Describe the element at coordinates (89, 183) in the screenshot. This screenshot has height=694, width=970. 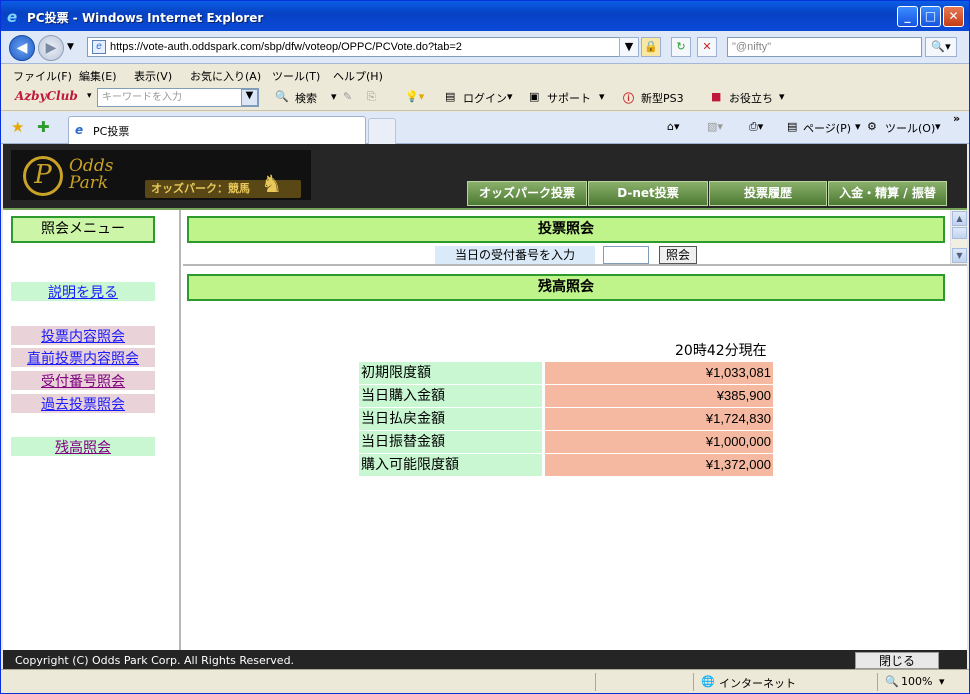
I see `logo-line2: Park` at that location.